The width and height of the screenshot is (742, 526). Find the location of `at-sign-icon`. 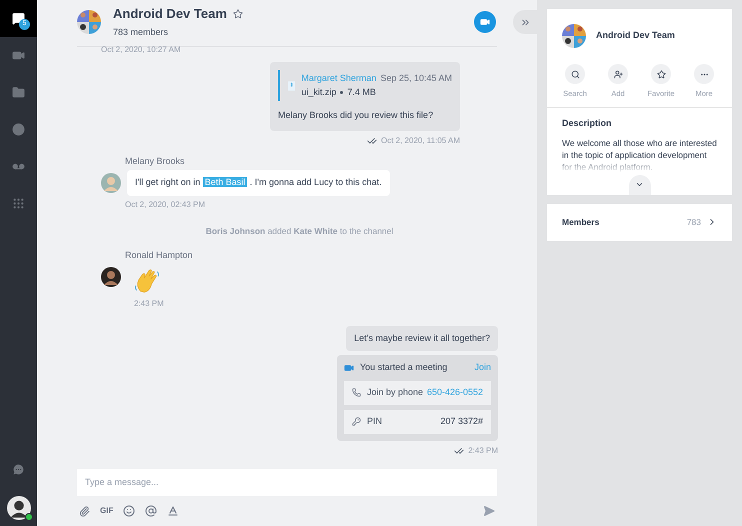

at-sign-icon is located at coordinates (151, 511).